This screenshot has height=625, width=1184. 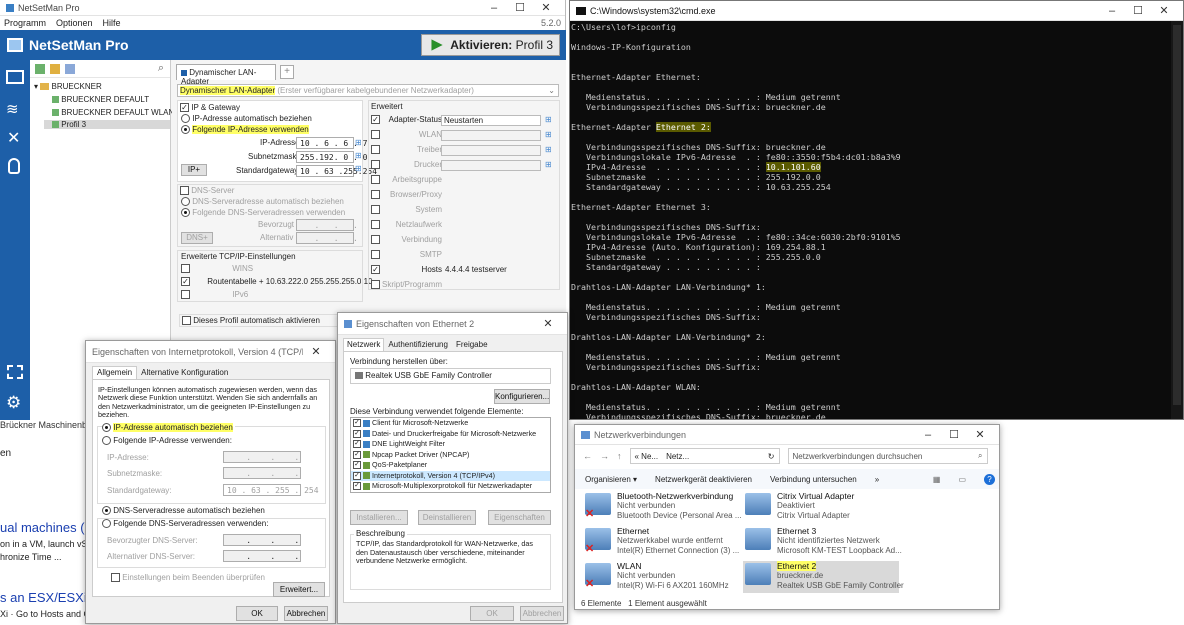 What do you see at coordinates (464, 195) in the screenshot?
I see `advanced-item: Browser/Proxy` at bounding box center [464, 195].